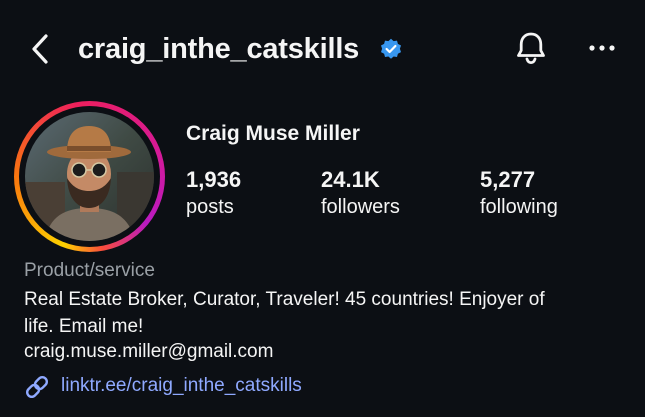 This screenshot has width=645, height=417. Describe the element at coordinates (508, 179) in the screenshot. I see `following-count: 5,277` at that location.